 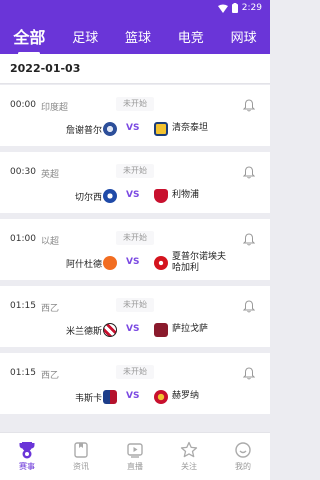 I want to click on live-icon, so click(x=135, y=450).